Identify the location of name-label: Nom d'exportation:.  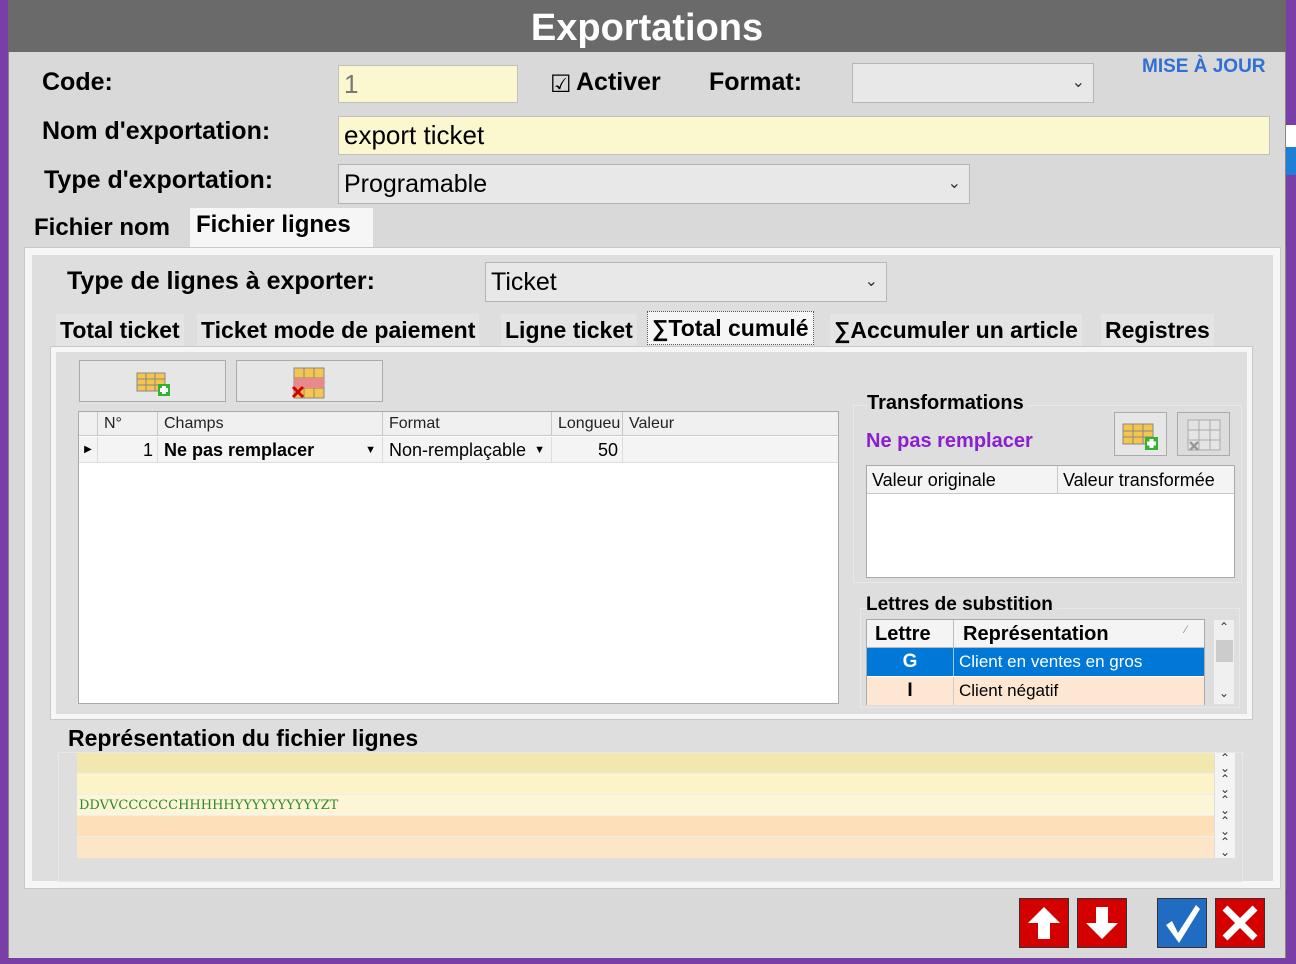
(156, 131).